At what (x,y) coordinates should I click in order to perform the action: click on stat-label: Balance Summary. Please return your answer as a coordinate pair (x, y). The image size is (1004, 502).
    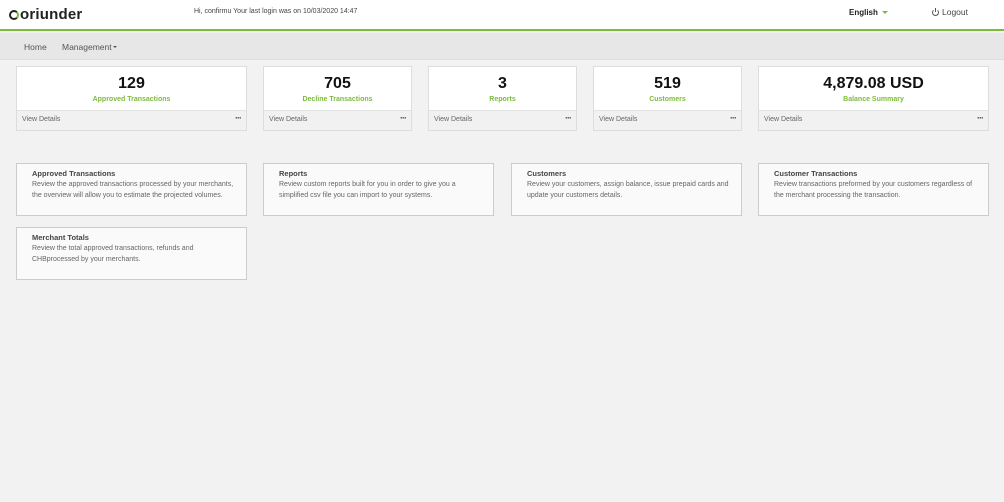
    Looking at the image, I should click on (873, 99).